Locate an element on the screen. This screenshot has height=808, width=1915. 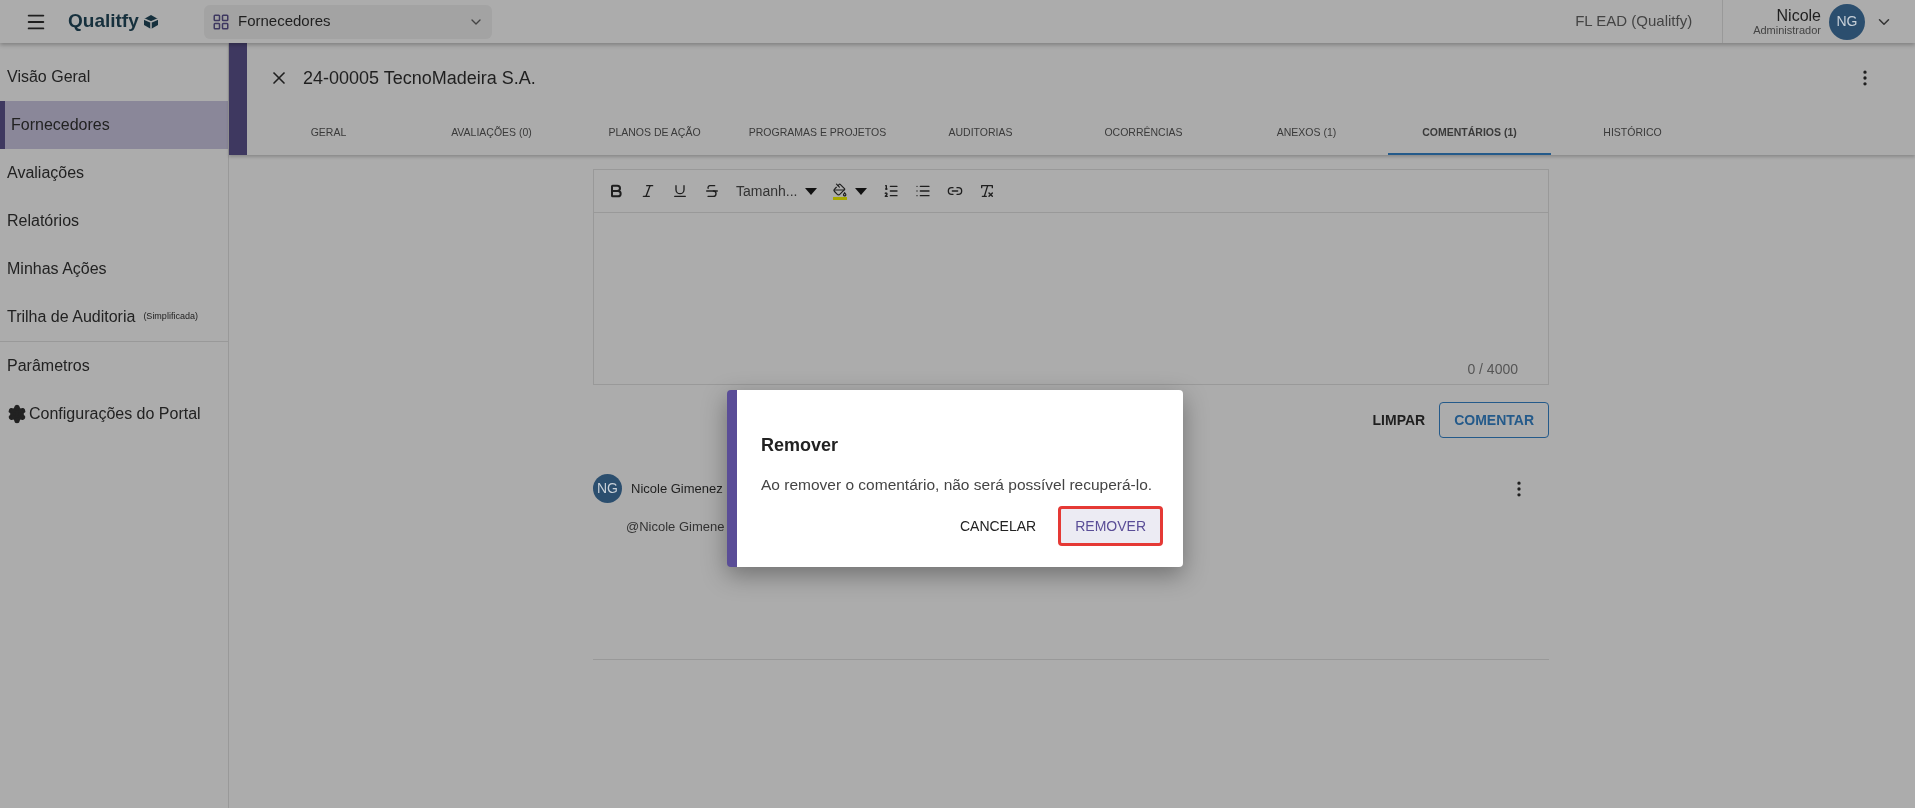
clear-format-icon is located at coordinates (987, 191).